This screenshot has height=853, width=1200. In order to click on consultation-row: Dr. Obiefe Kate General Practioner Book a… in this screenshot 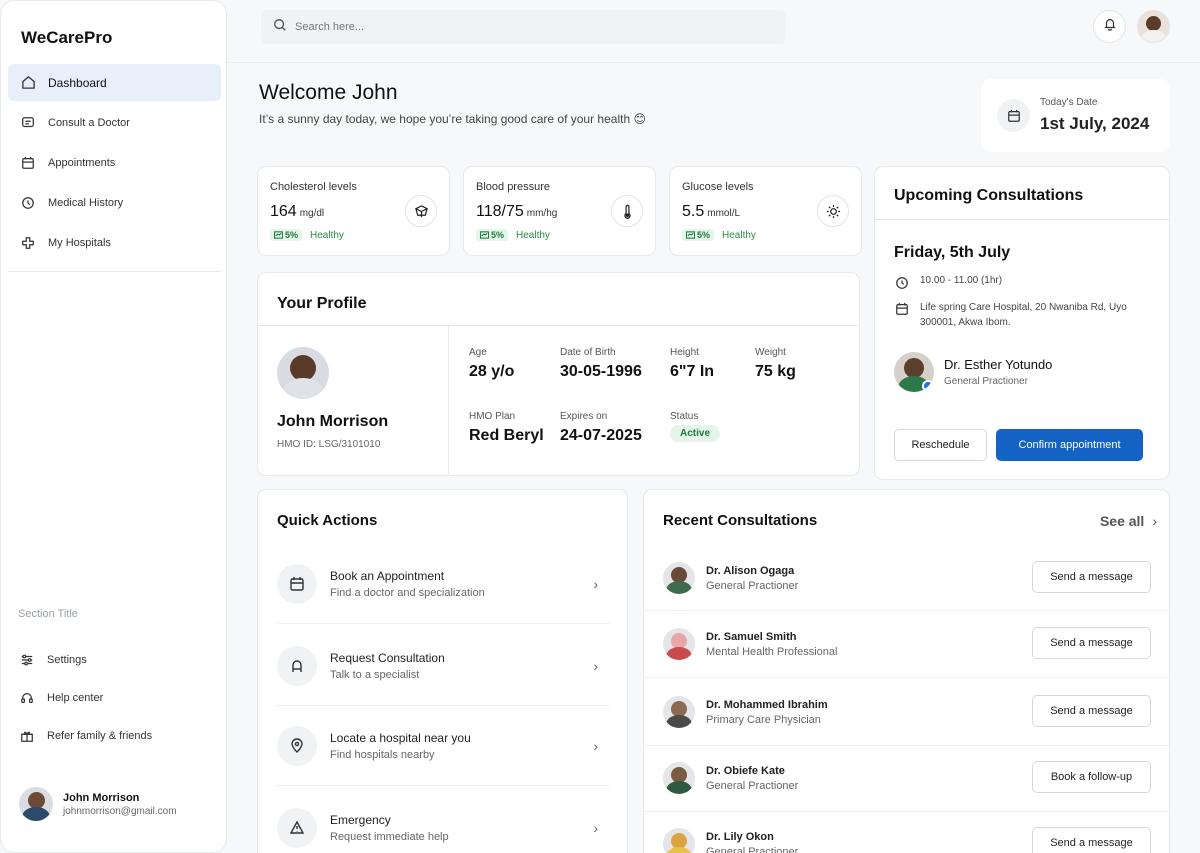, I will do `click(907, 778)`.